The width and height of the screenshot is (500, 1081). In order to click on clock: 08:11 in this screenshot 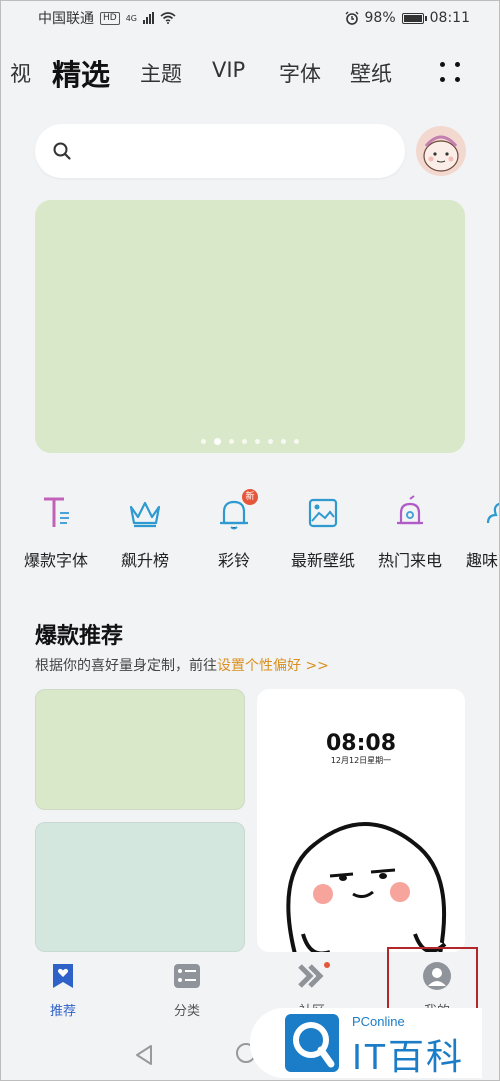, I will do `click(449, 18)`.